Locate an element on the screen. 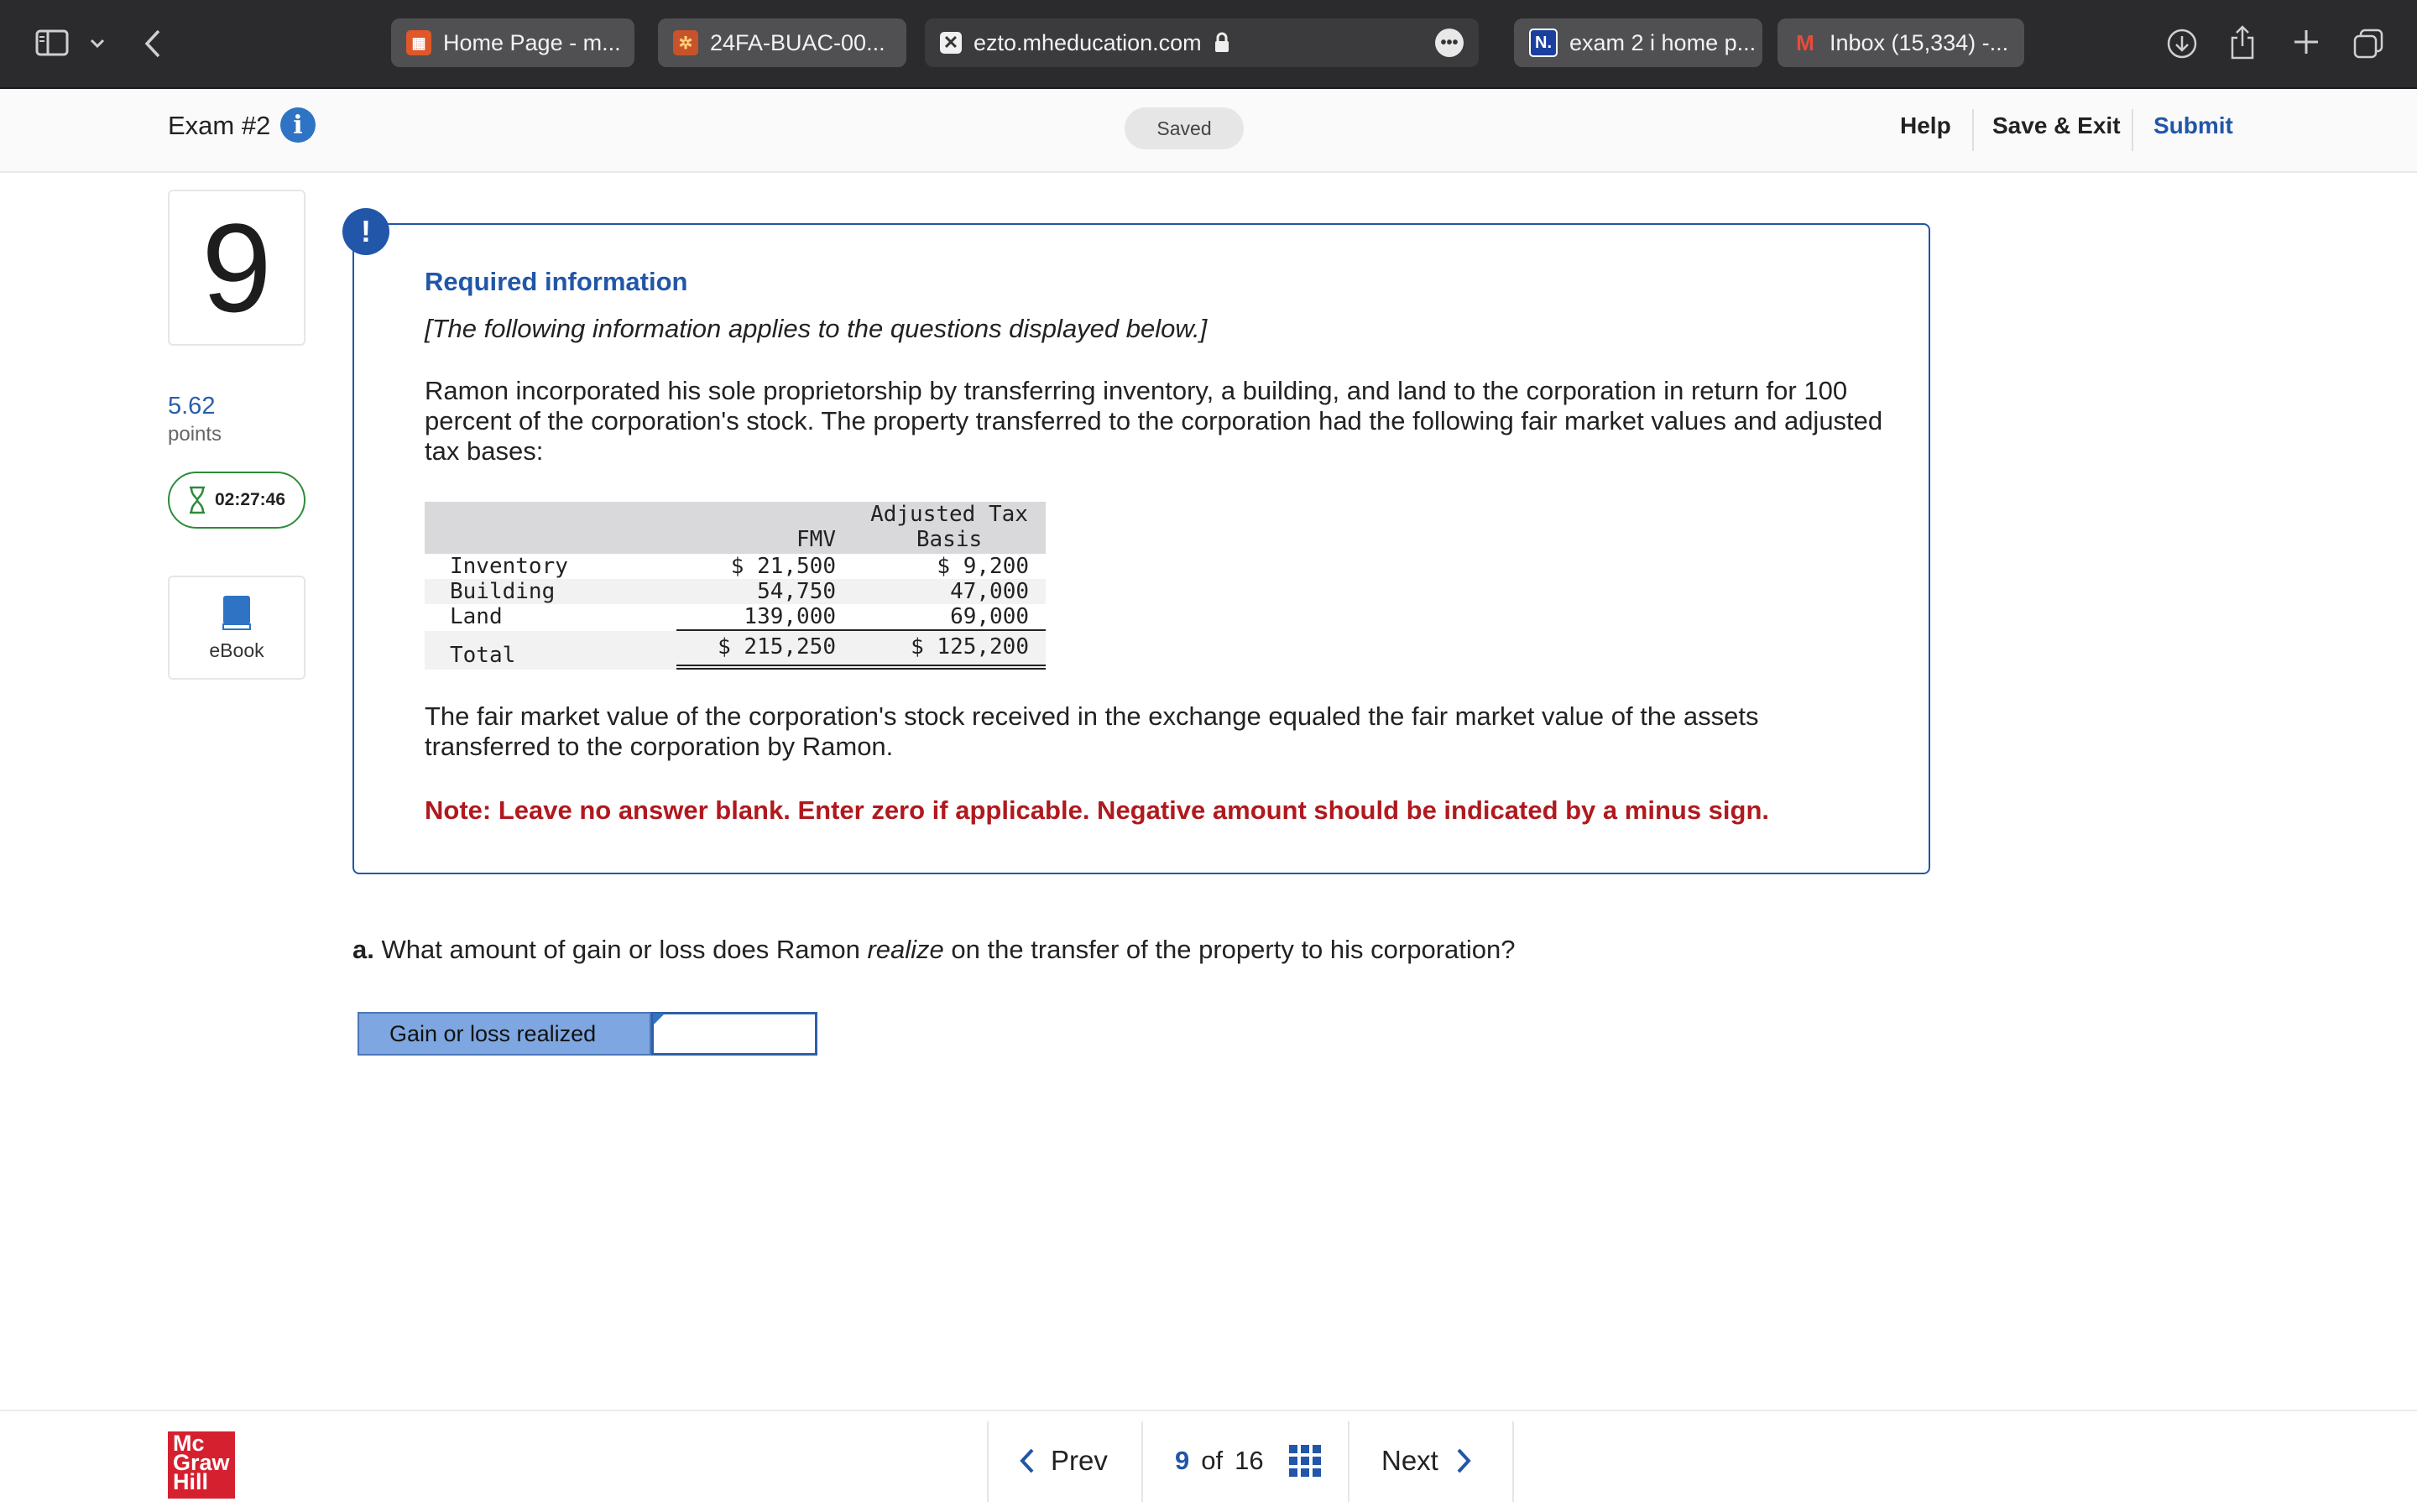  book-icon is located at coordinates (236, 612).